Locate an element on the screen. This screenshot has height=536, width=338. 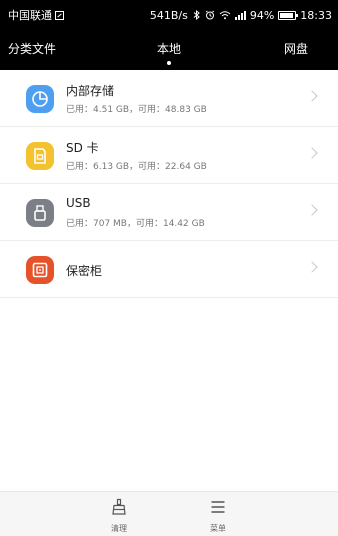
menu-label: 菜单 is located at coordinates (218, 528).